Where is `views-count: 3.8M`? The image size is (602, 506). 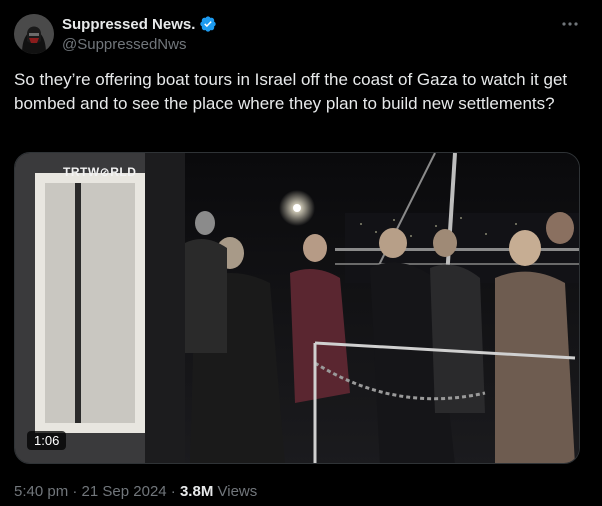 views-count: 3.8M is located at coordinates (196, 491).